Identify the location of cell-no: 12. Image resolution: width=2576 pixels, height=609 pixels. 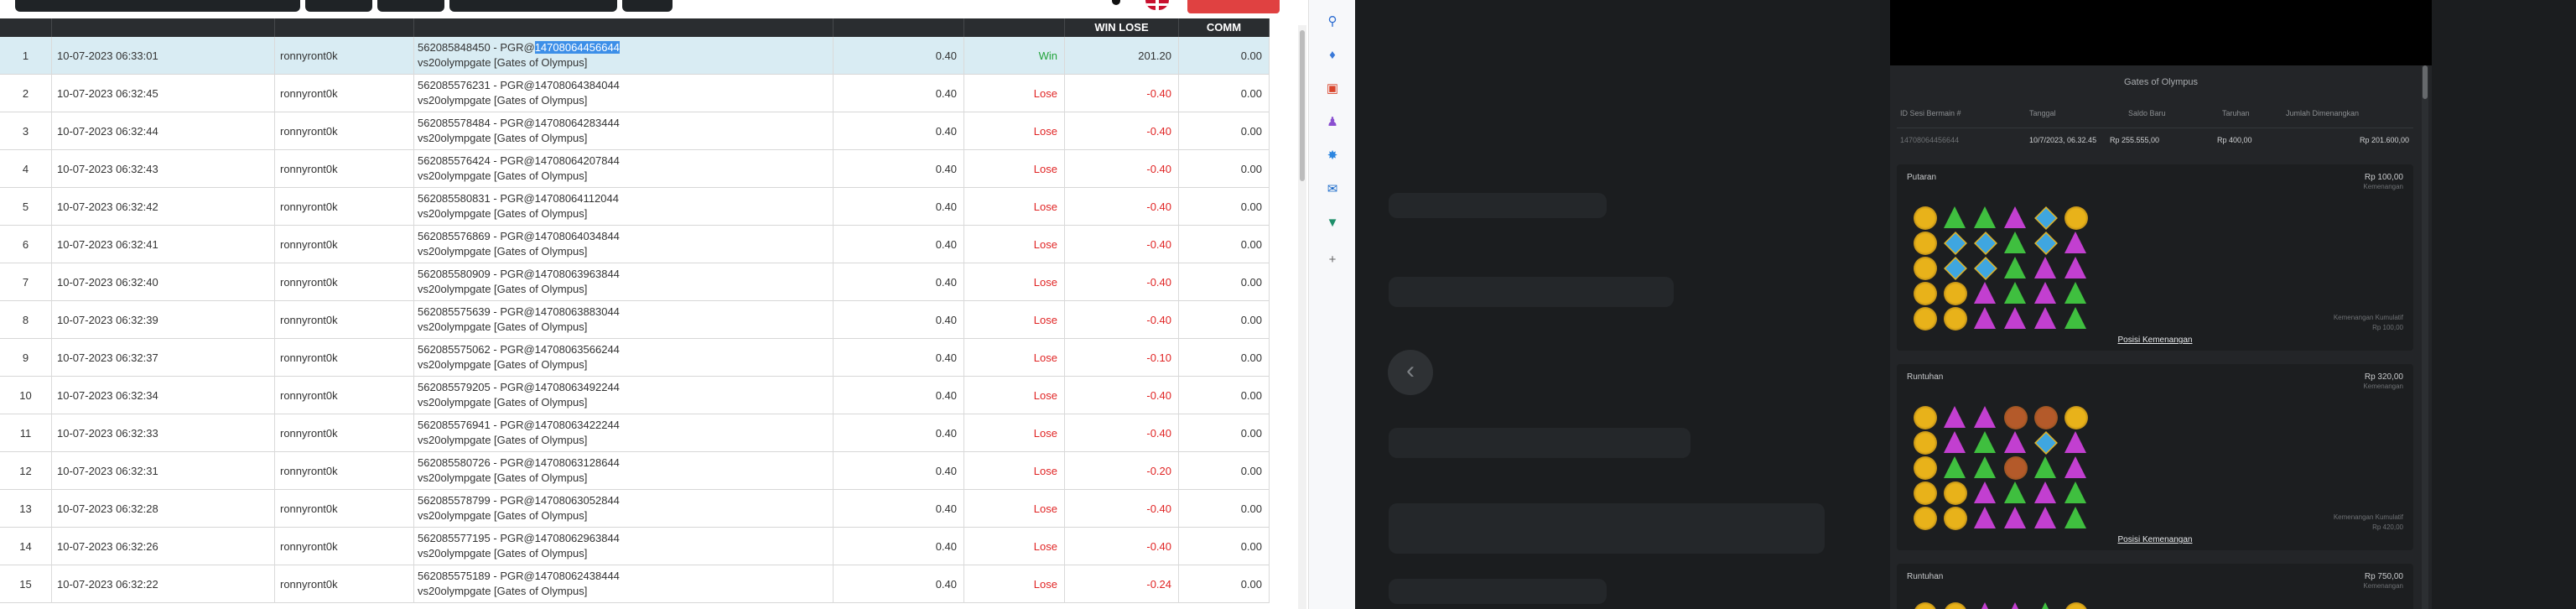
(26, 471).